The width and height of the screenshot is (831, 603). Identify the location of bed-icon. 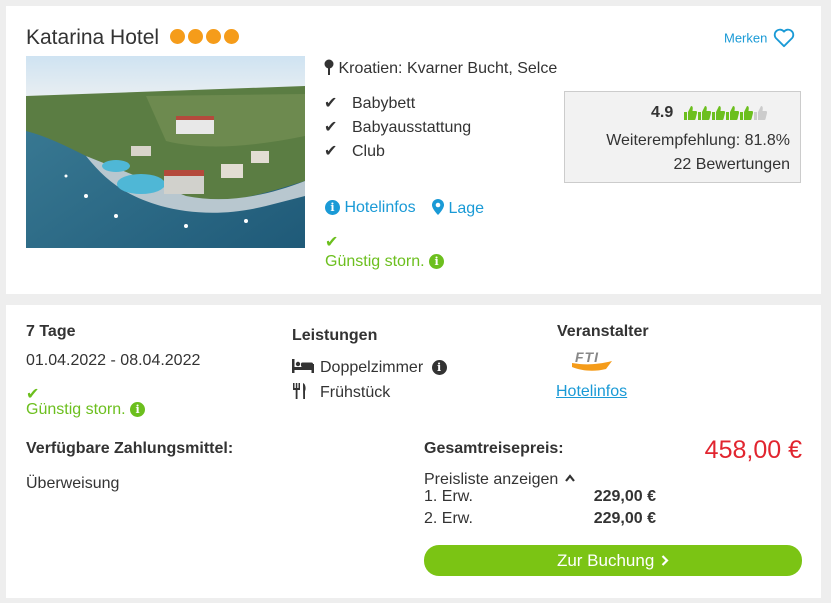
(303, 366).